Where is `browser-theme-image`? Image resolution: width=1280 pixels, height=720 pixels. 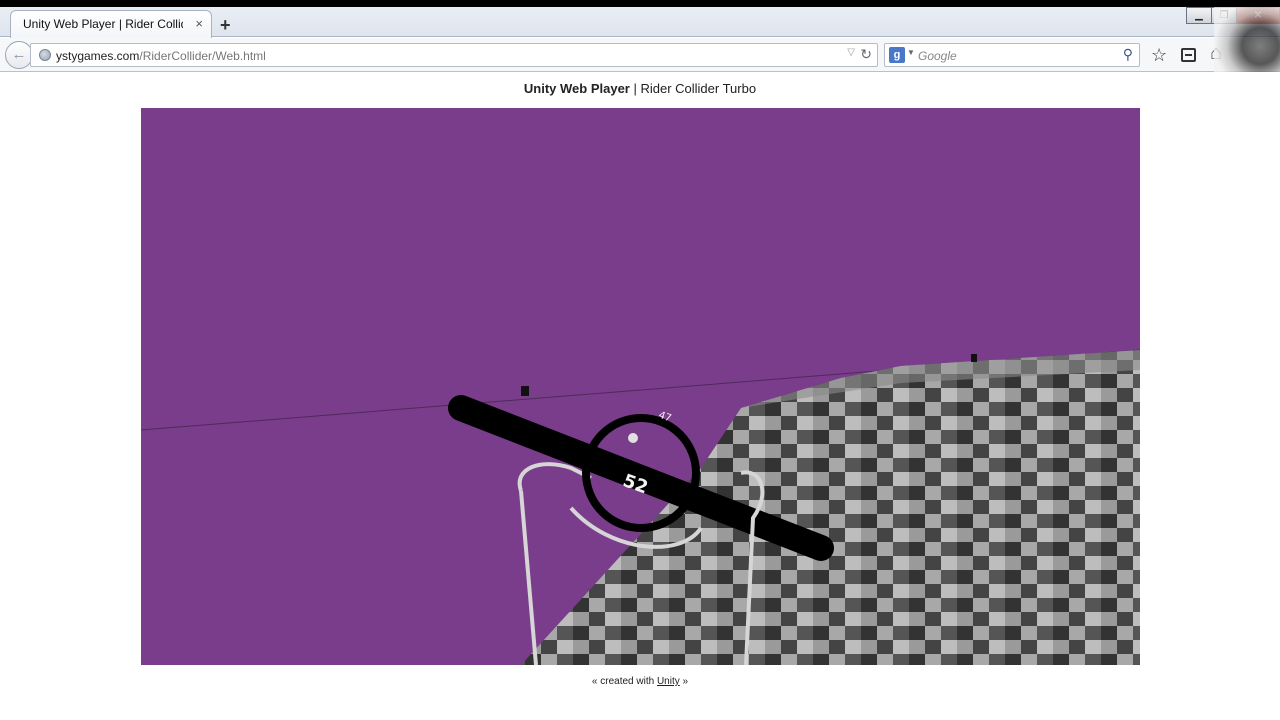 browser-theme-image is located at coordinates (1247, 39).